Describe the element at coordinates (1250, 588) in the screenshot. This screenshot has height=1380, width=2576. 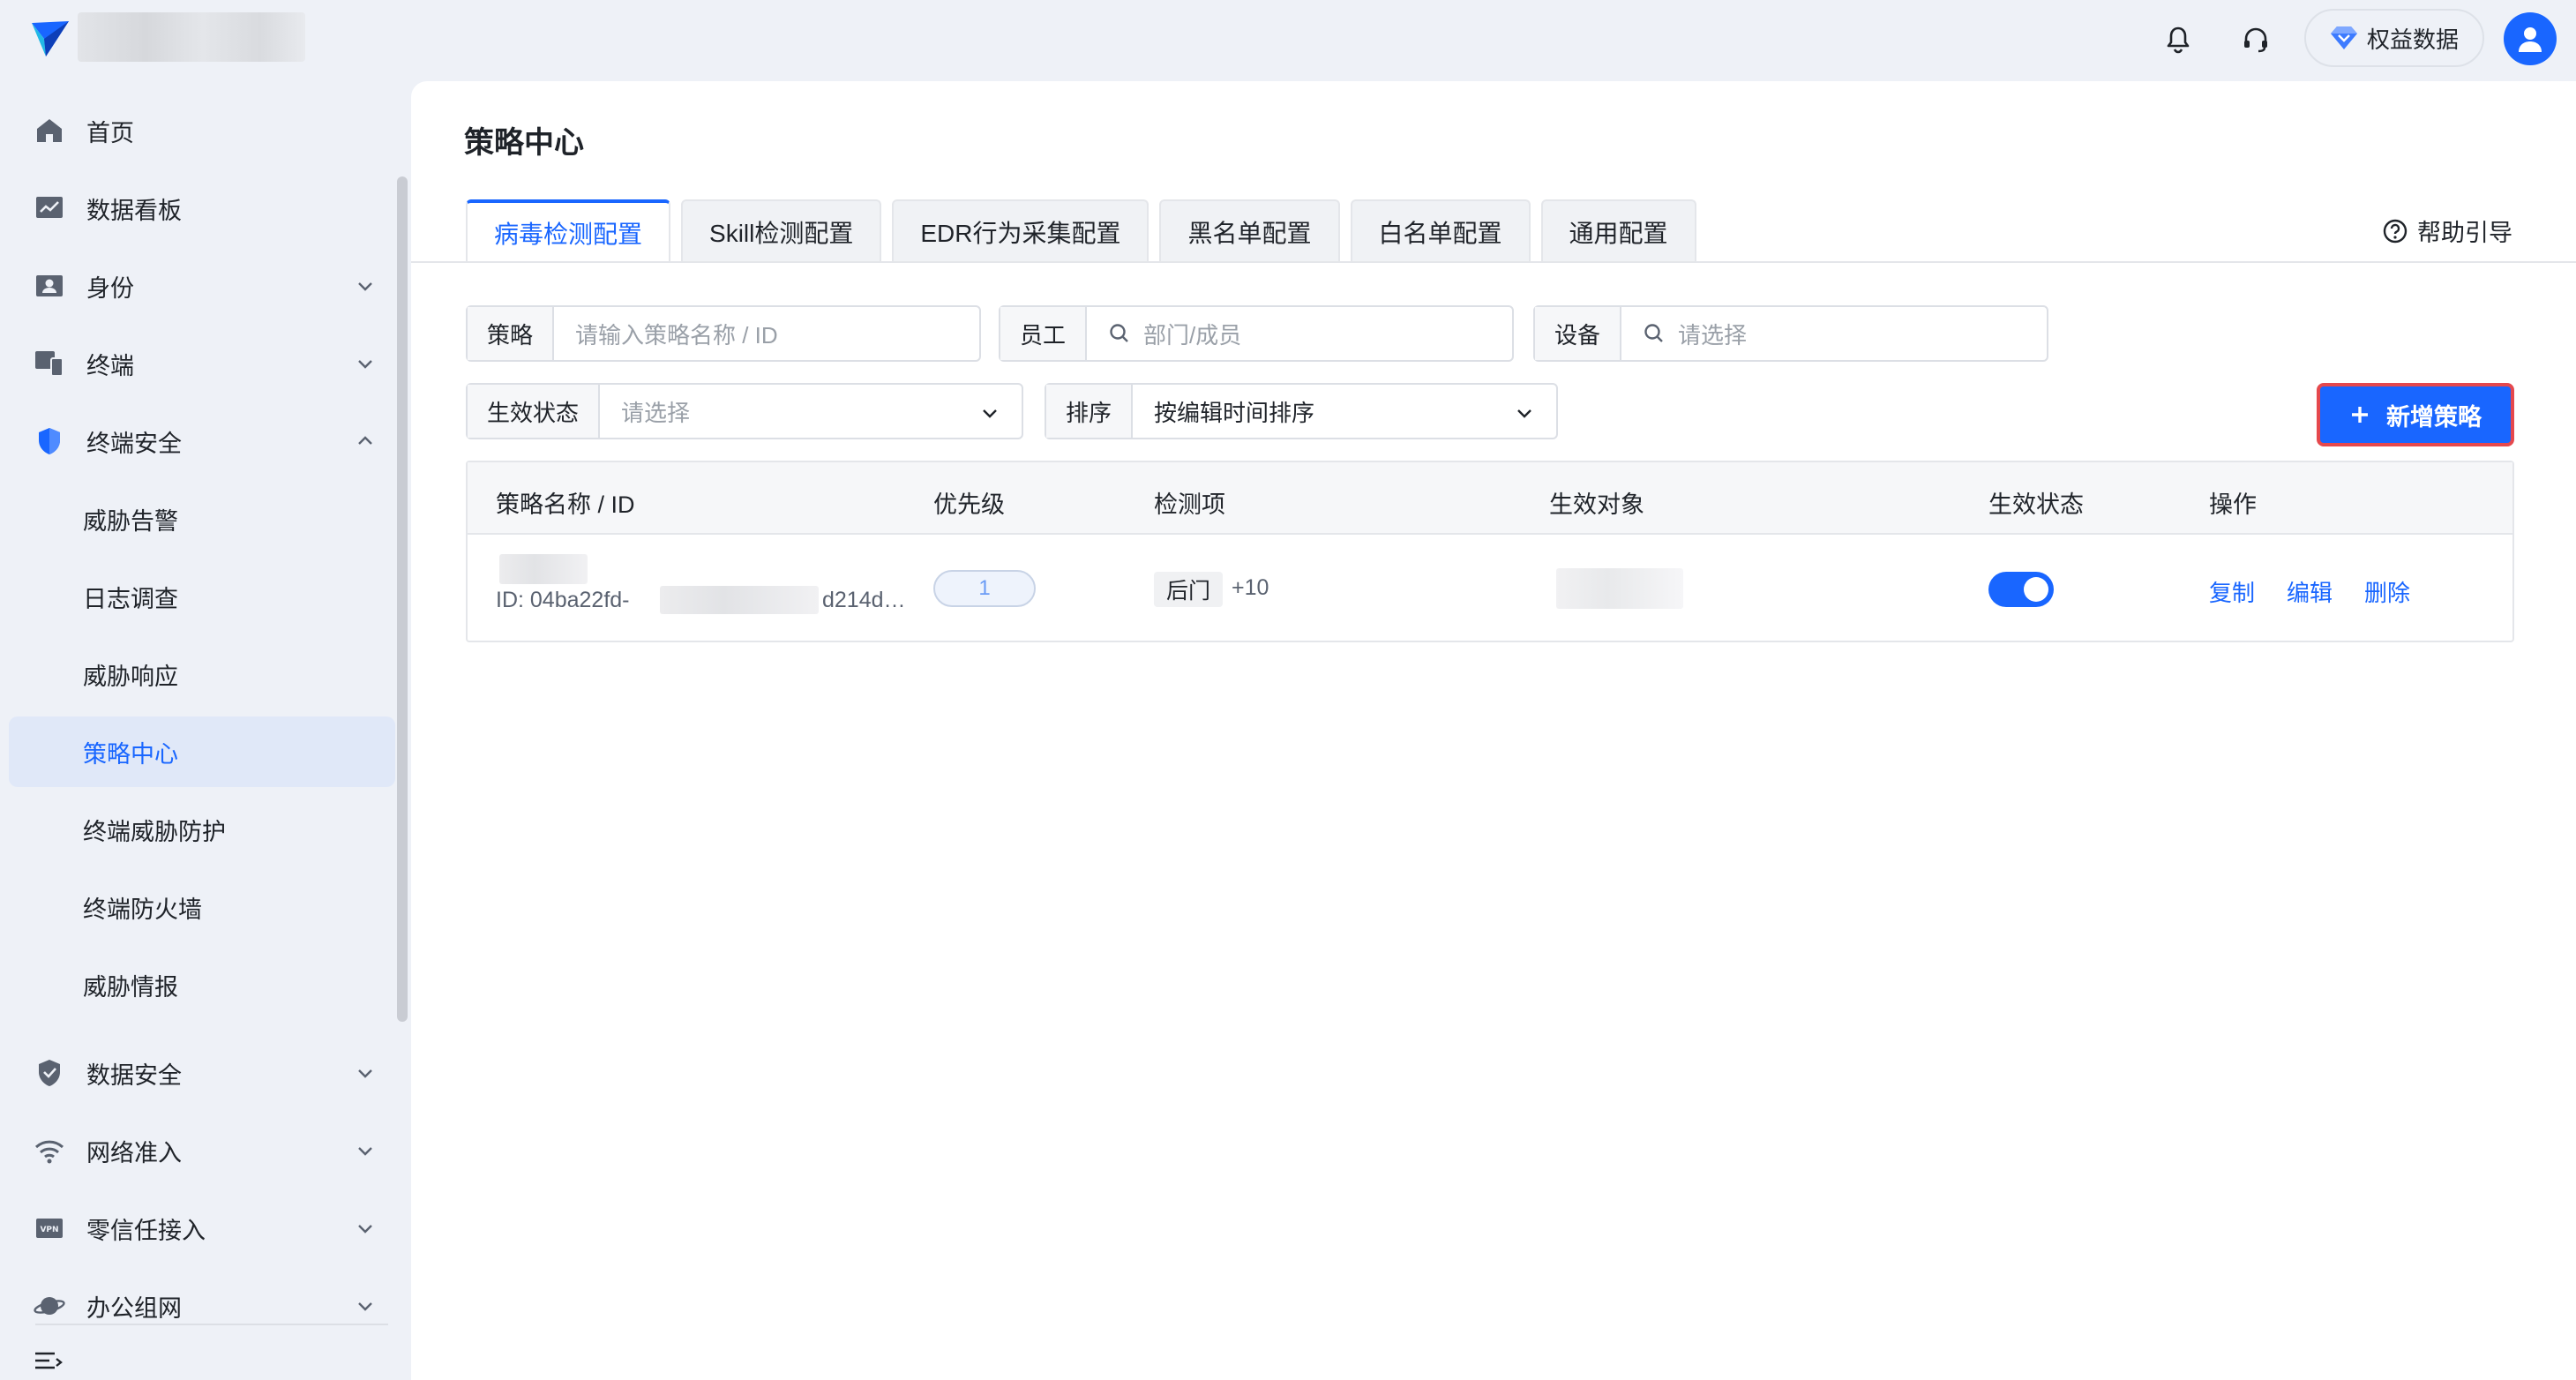
I see `detection-more-count: +10` at that location.